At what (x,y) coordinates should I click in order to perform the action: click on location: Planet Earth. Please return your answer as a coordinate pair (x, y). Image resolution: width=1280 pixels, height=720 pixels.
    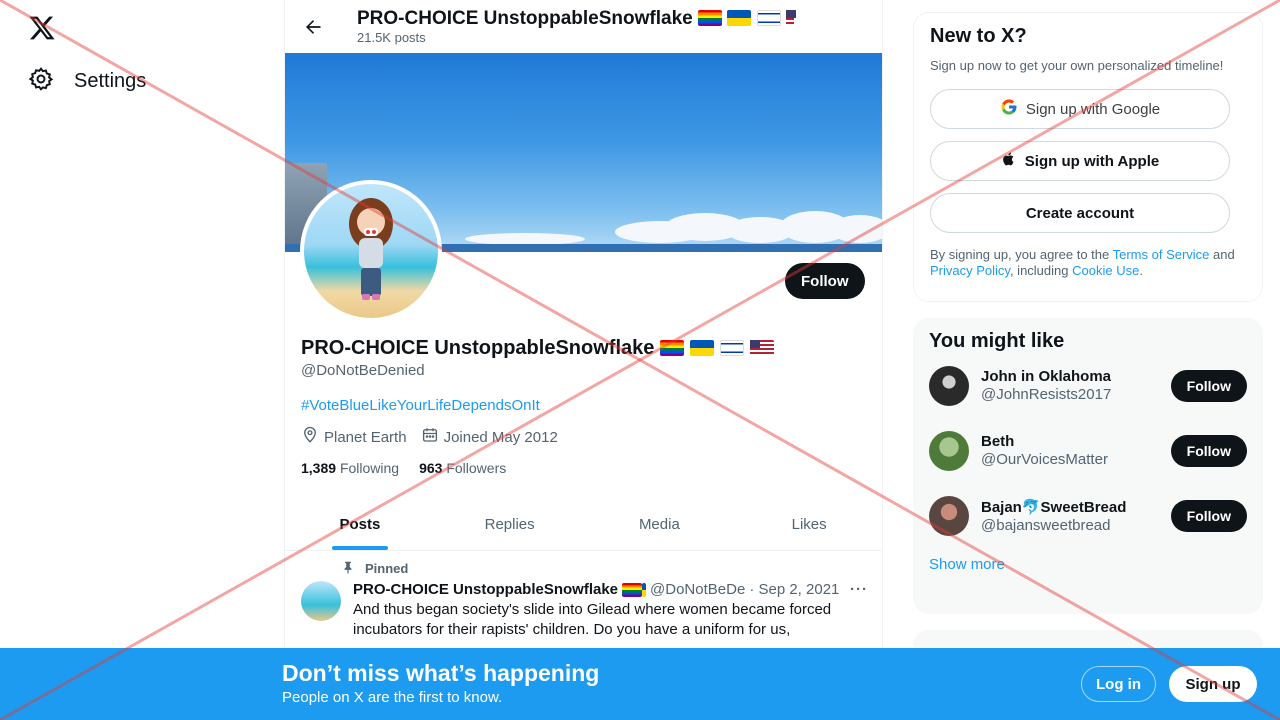
    Looking at the image, I should click on (354, 437).